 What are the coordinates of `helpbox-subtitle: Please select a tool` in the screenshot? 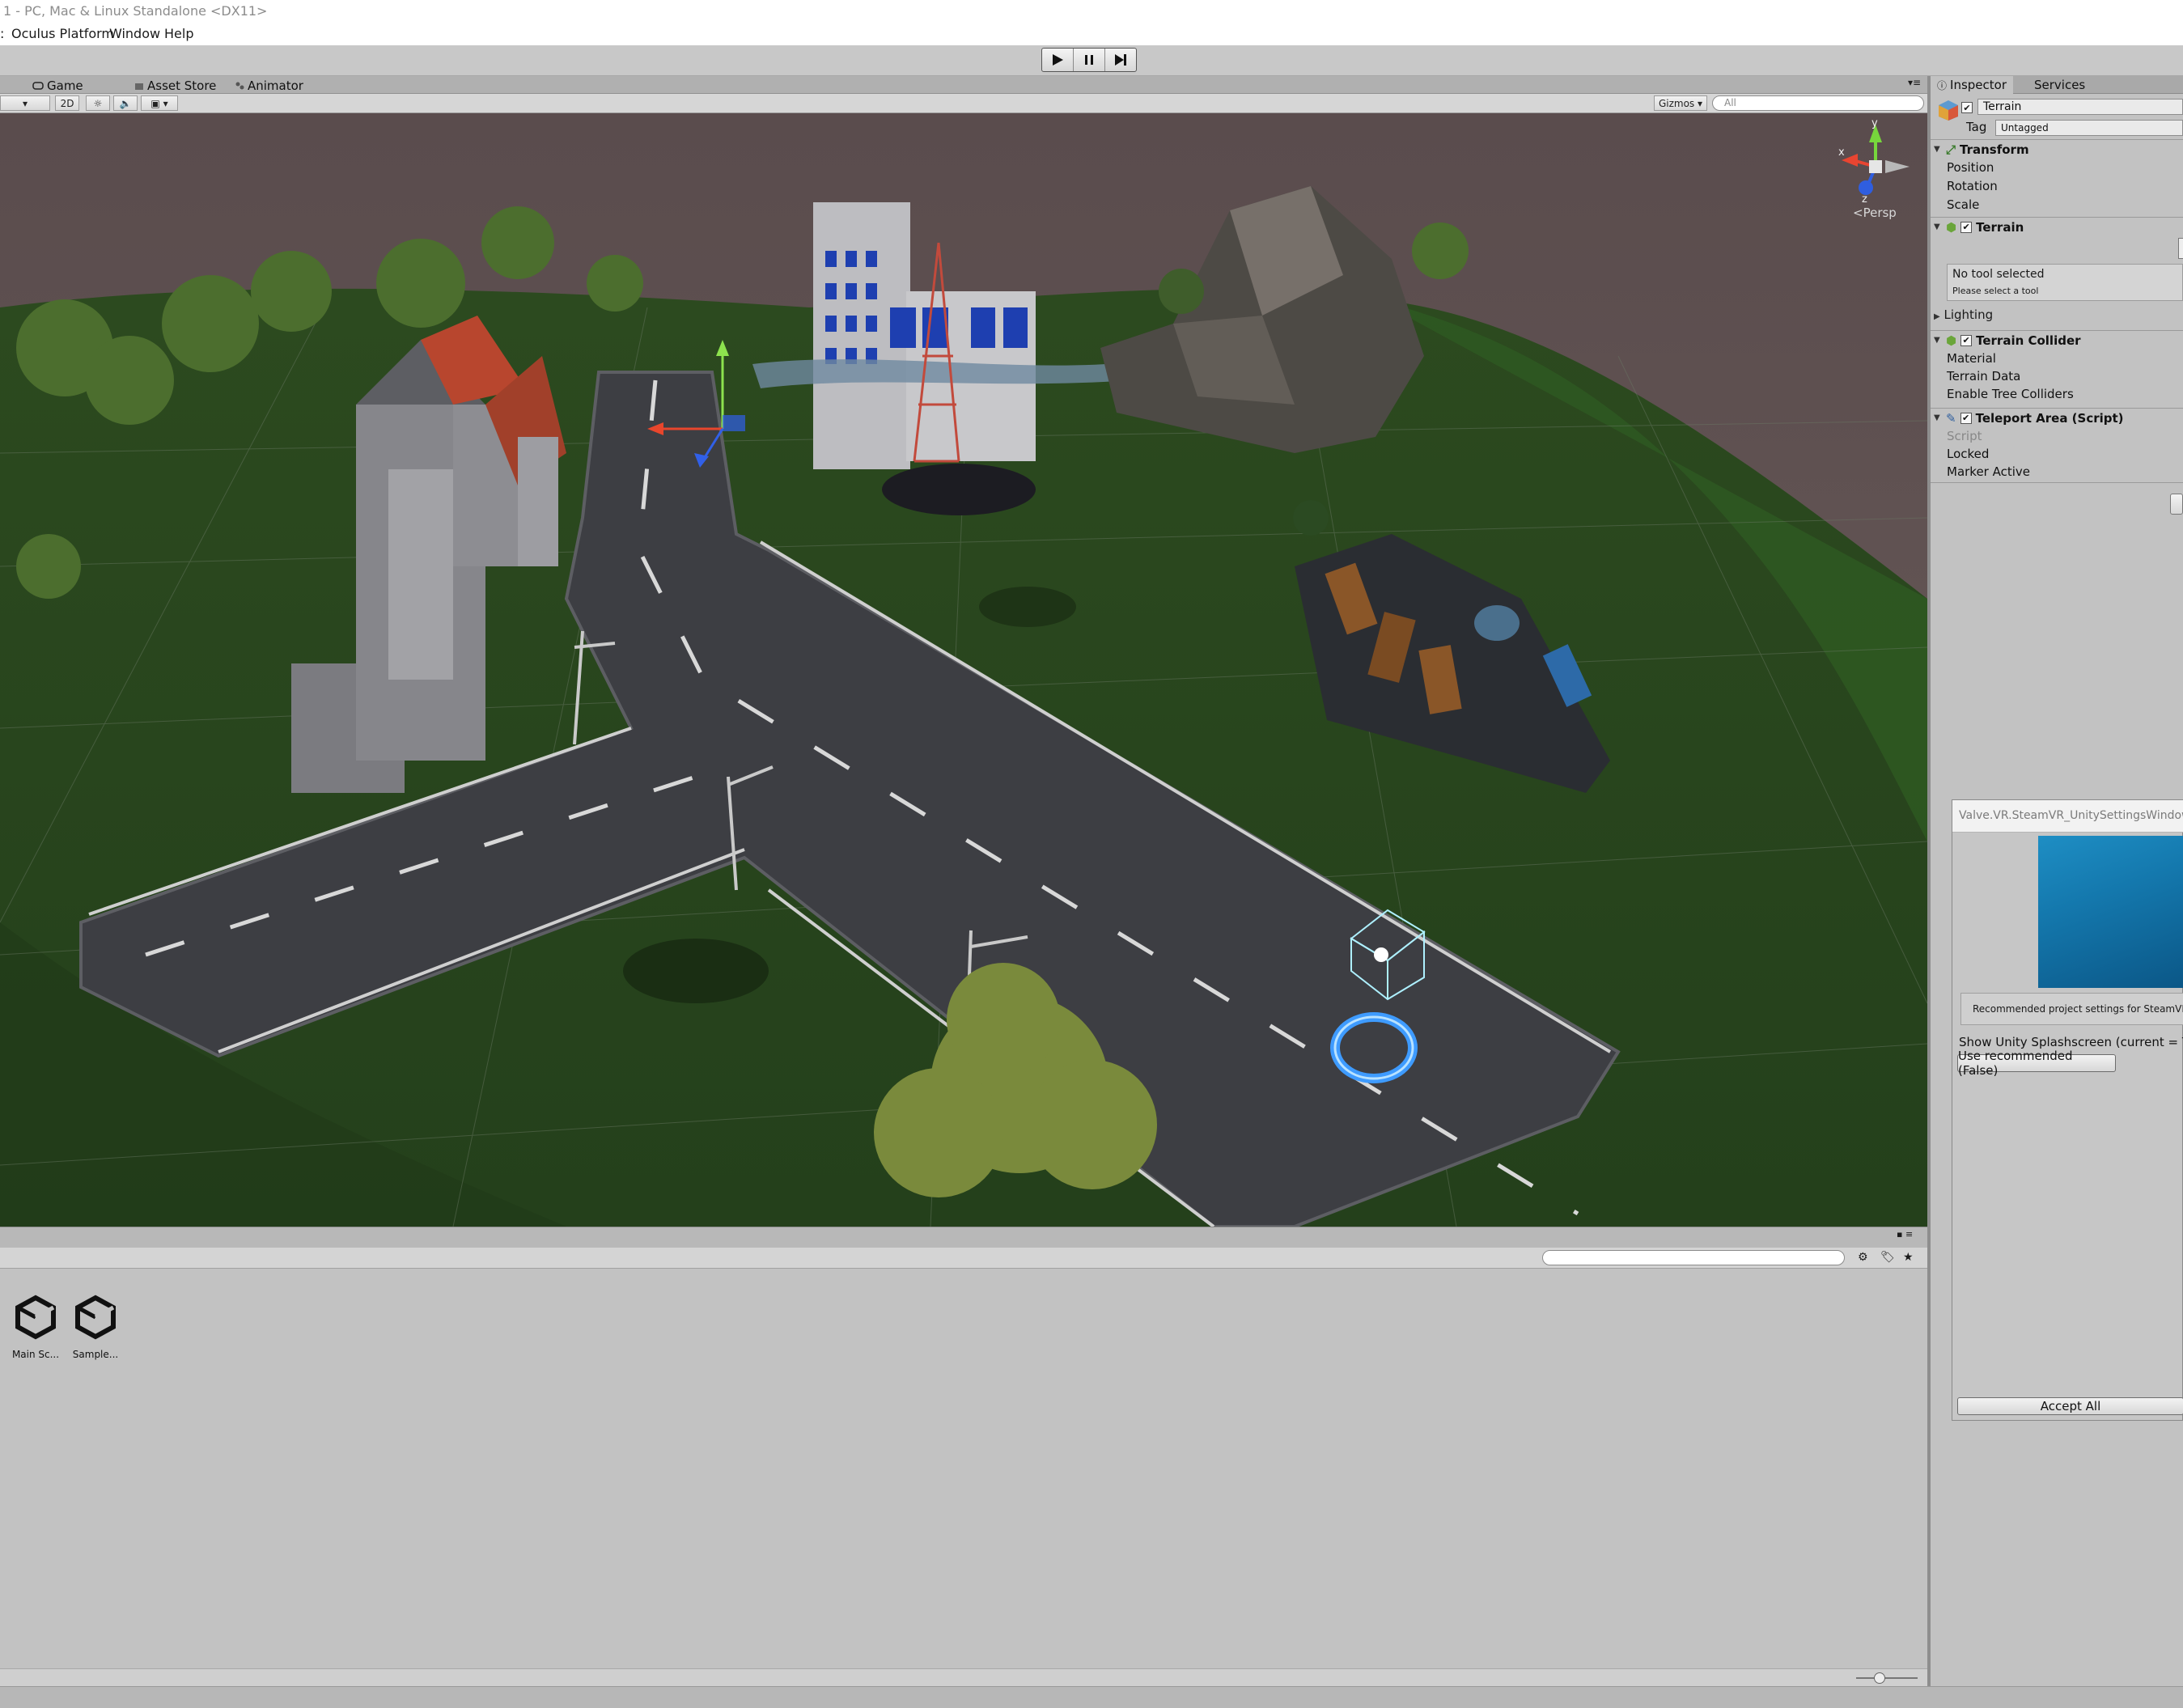 It's located at (1995, 291).